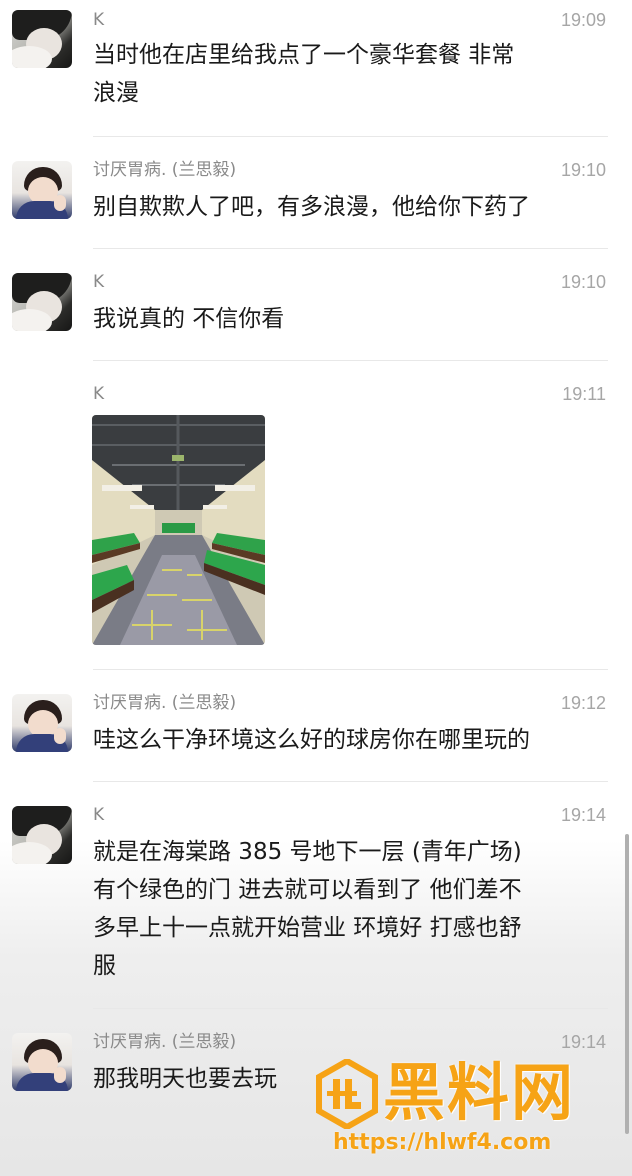 Image resolution: width=632 pixels, height=1176 pixels. What do you see at coordinates (442, 1142) in the screenshot?
I see `watermark-url: https://hlwf4.com` at bounding box center [442, 1142].